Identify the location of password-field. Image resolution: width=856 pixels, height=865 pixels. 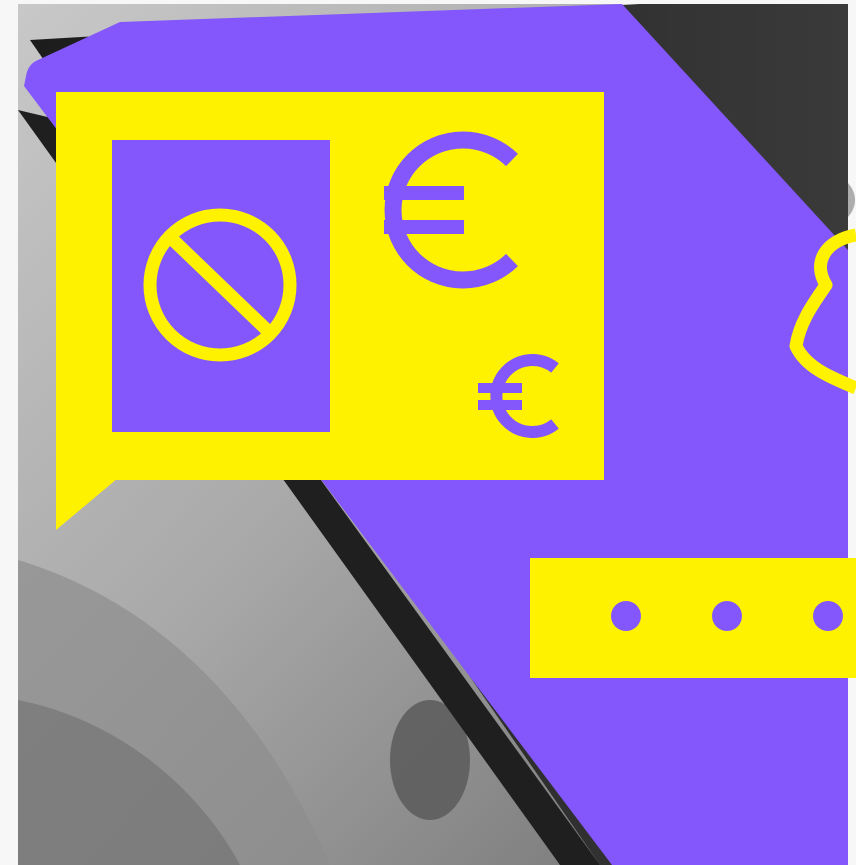
(693, 618).